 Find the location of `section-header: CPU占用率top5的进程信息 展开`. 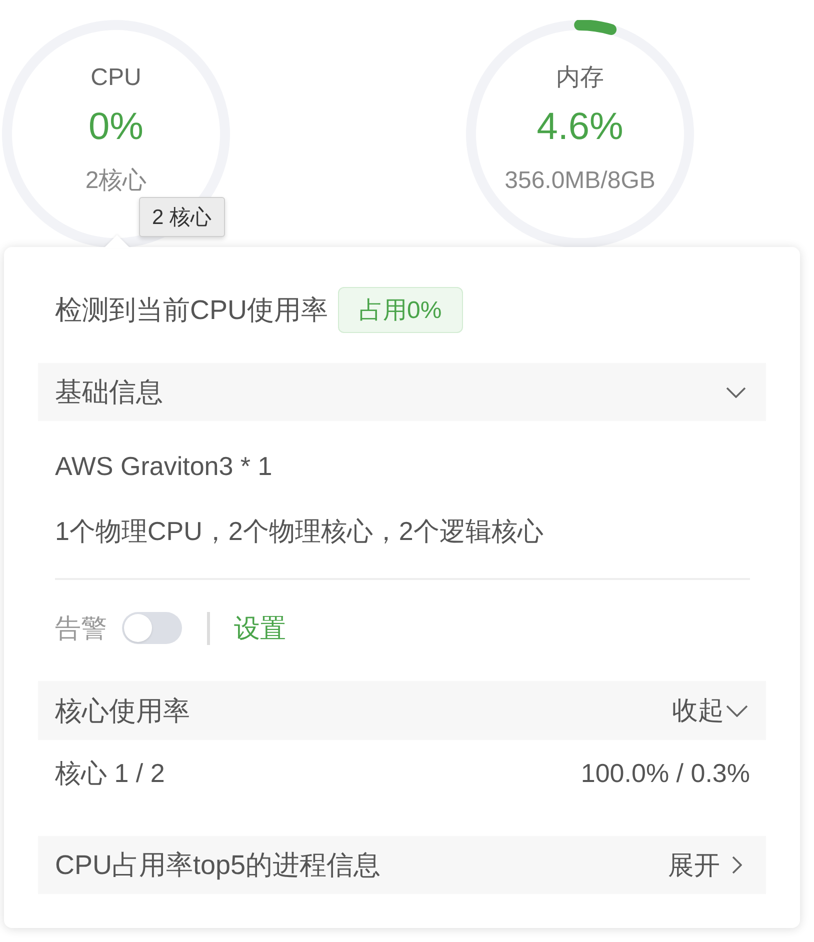

section-header: CPU占用率top5的进程信息 展开 is located at coordinates (402, 865).